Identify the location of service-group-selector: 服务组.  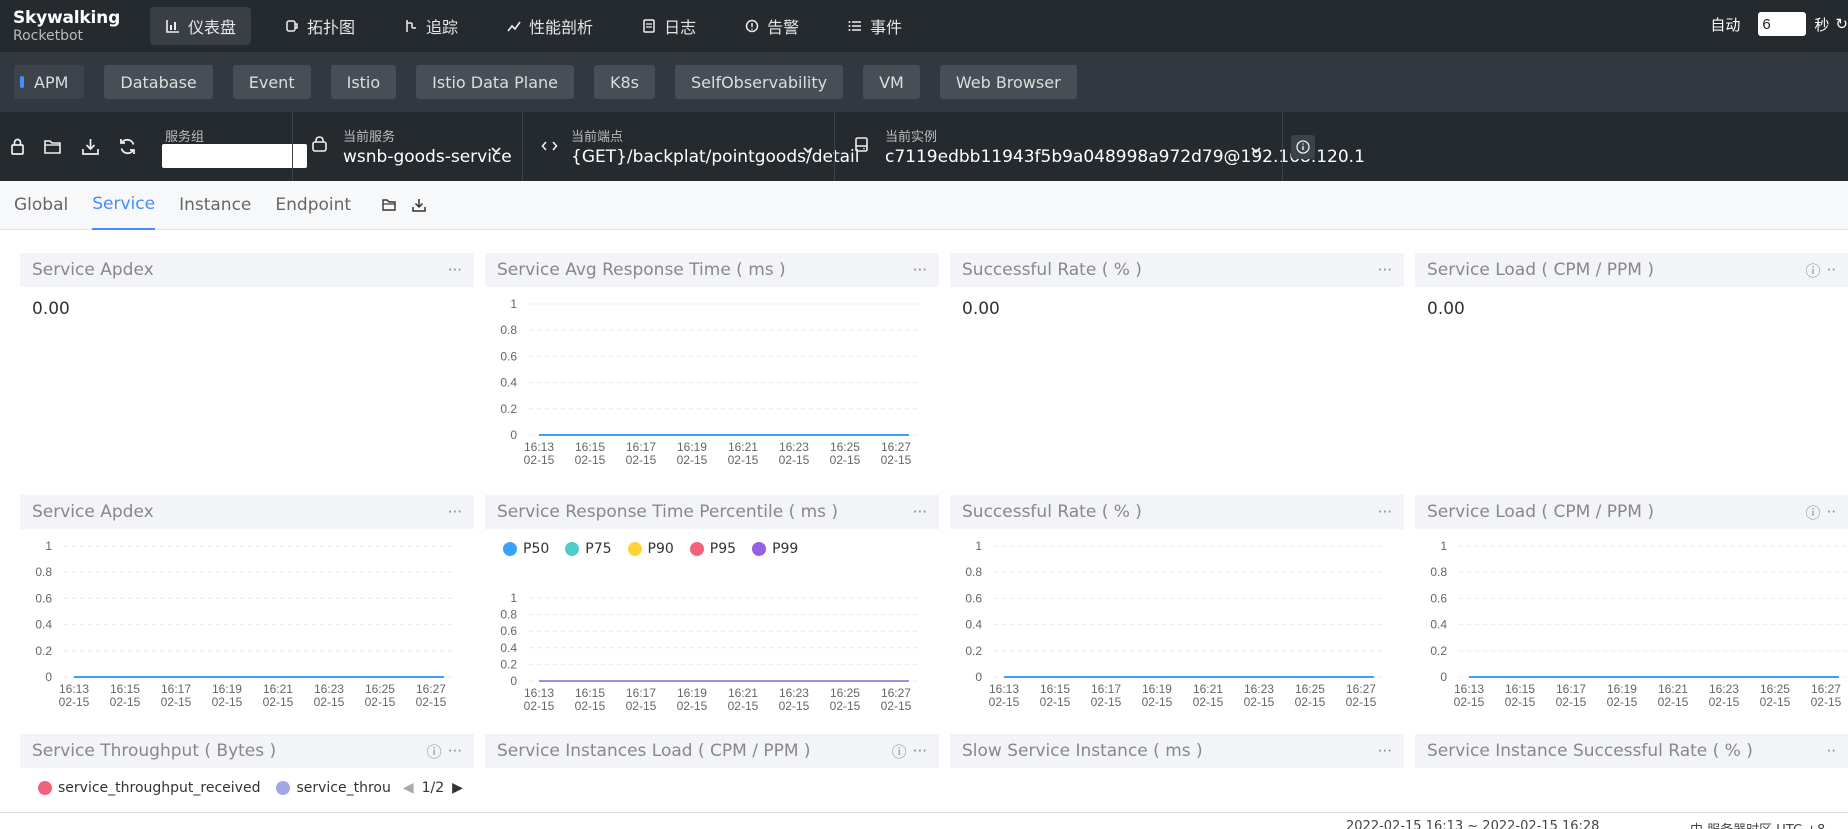
(226, 146).